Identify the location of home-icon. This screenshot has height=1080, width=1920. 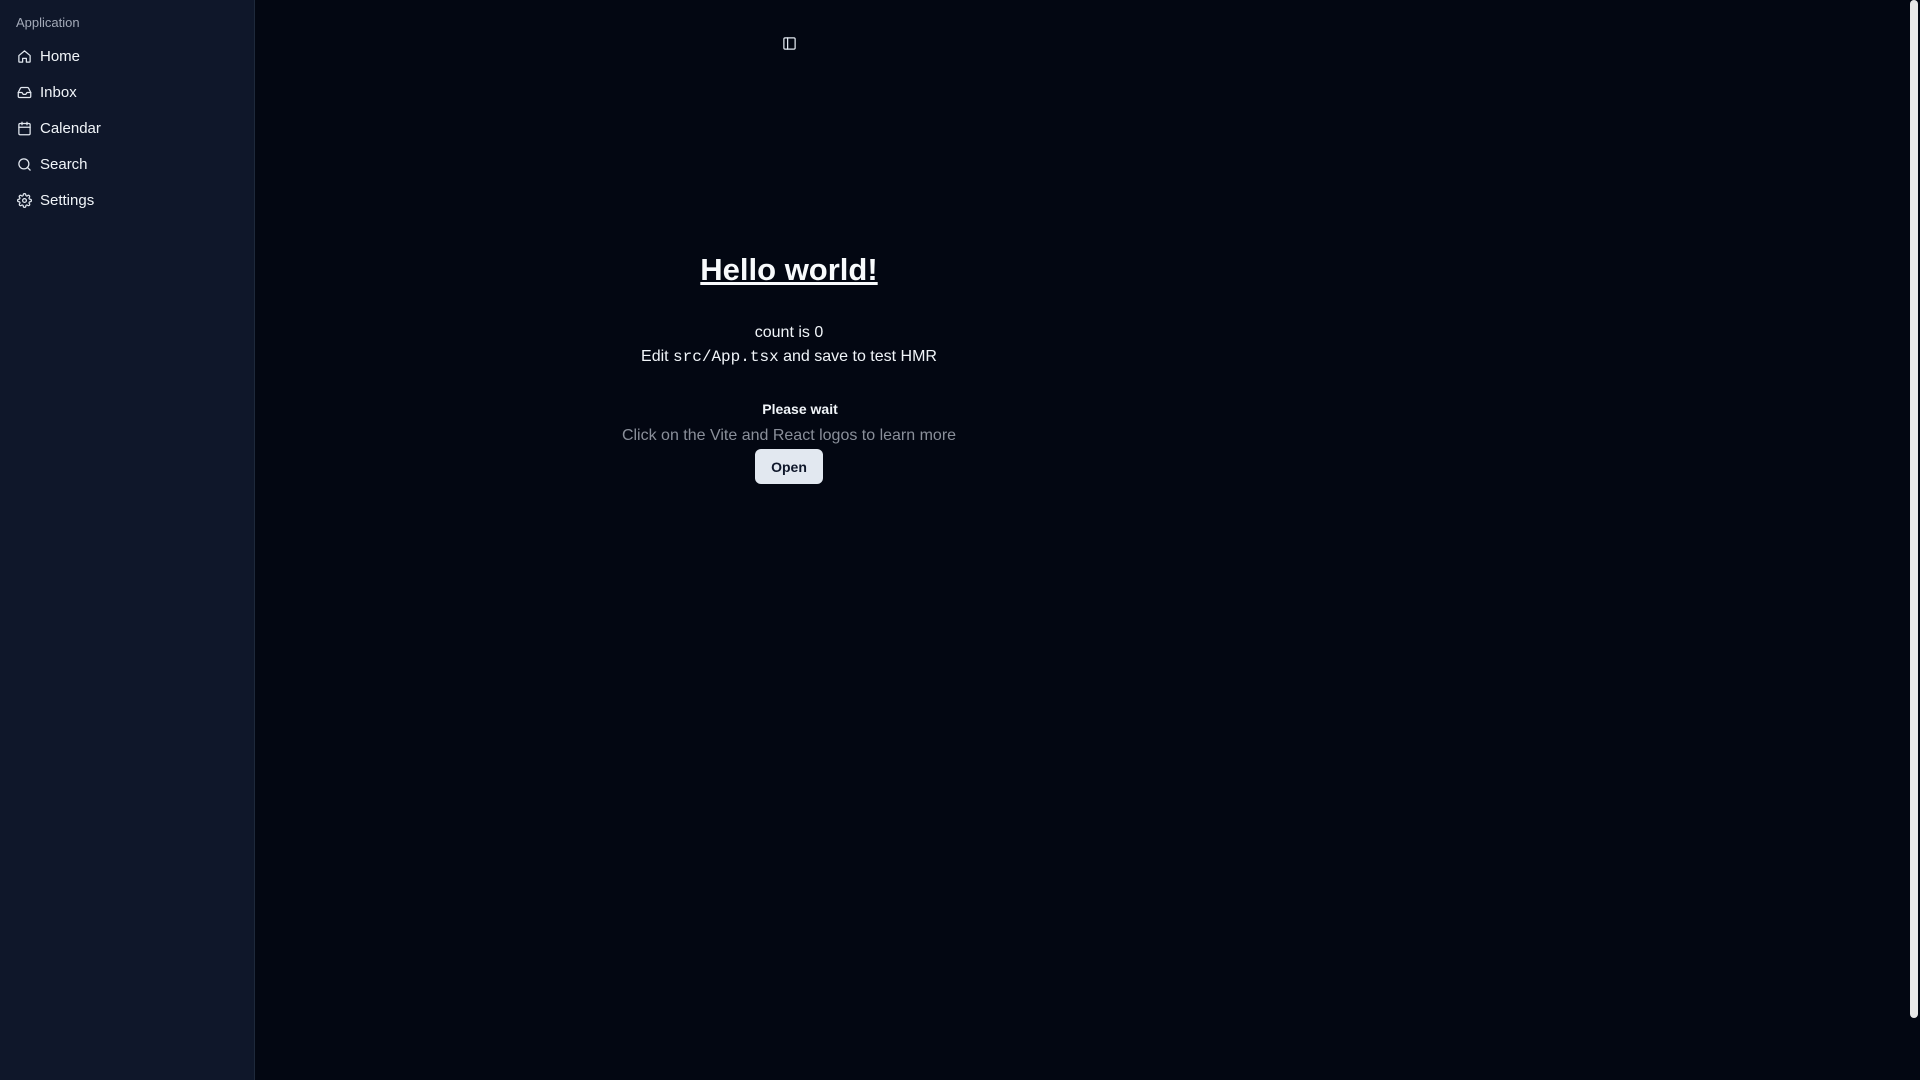
(24, 56).